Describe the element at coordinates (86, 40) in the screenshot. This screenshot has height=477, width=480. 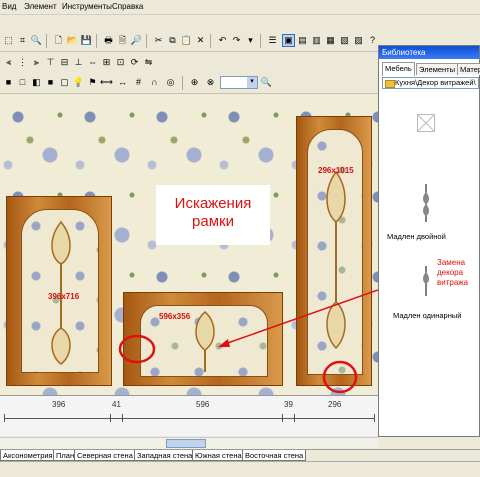
I see `save-icon: 💾` at that location.